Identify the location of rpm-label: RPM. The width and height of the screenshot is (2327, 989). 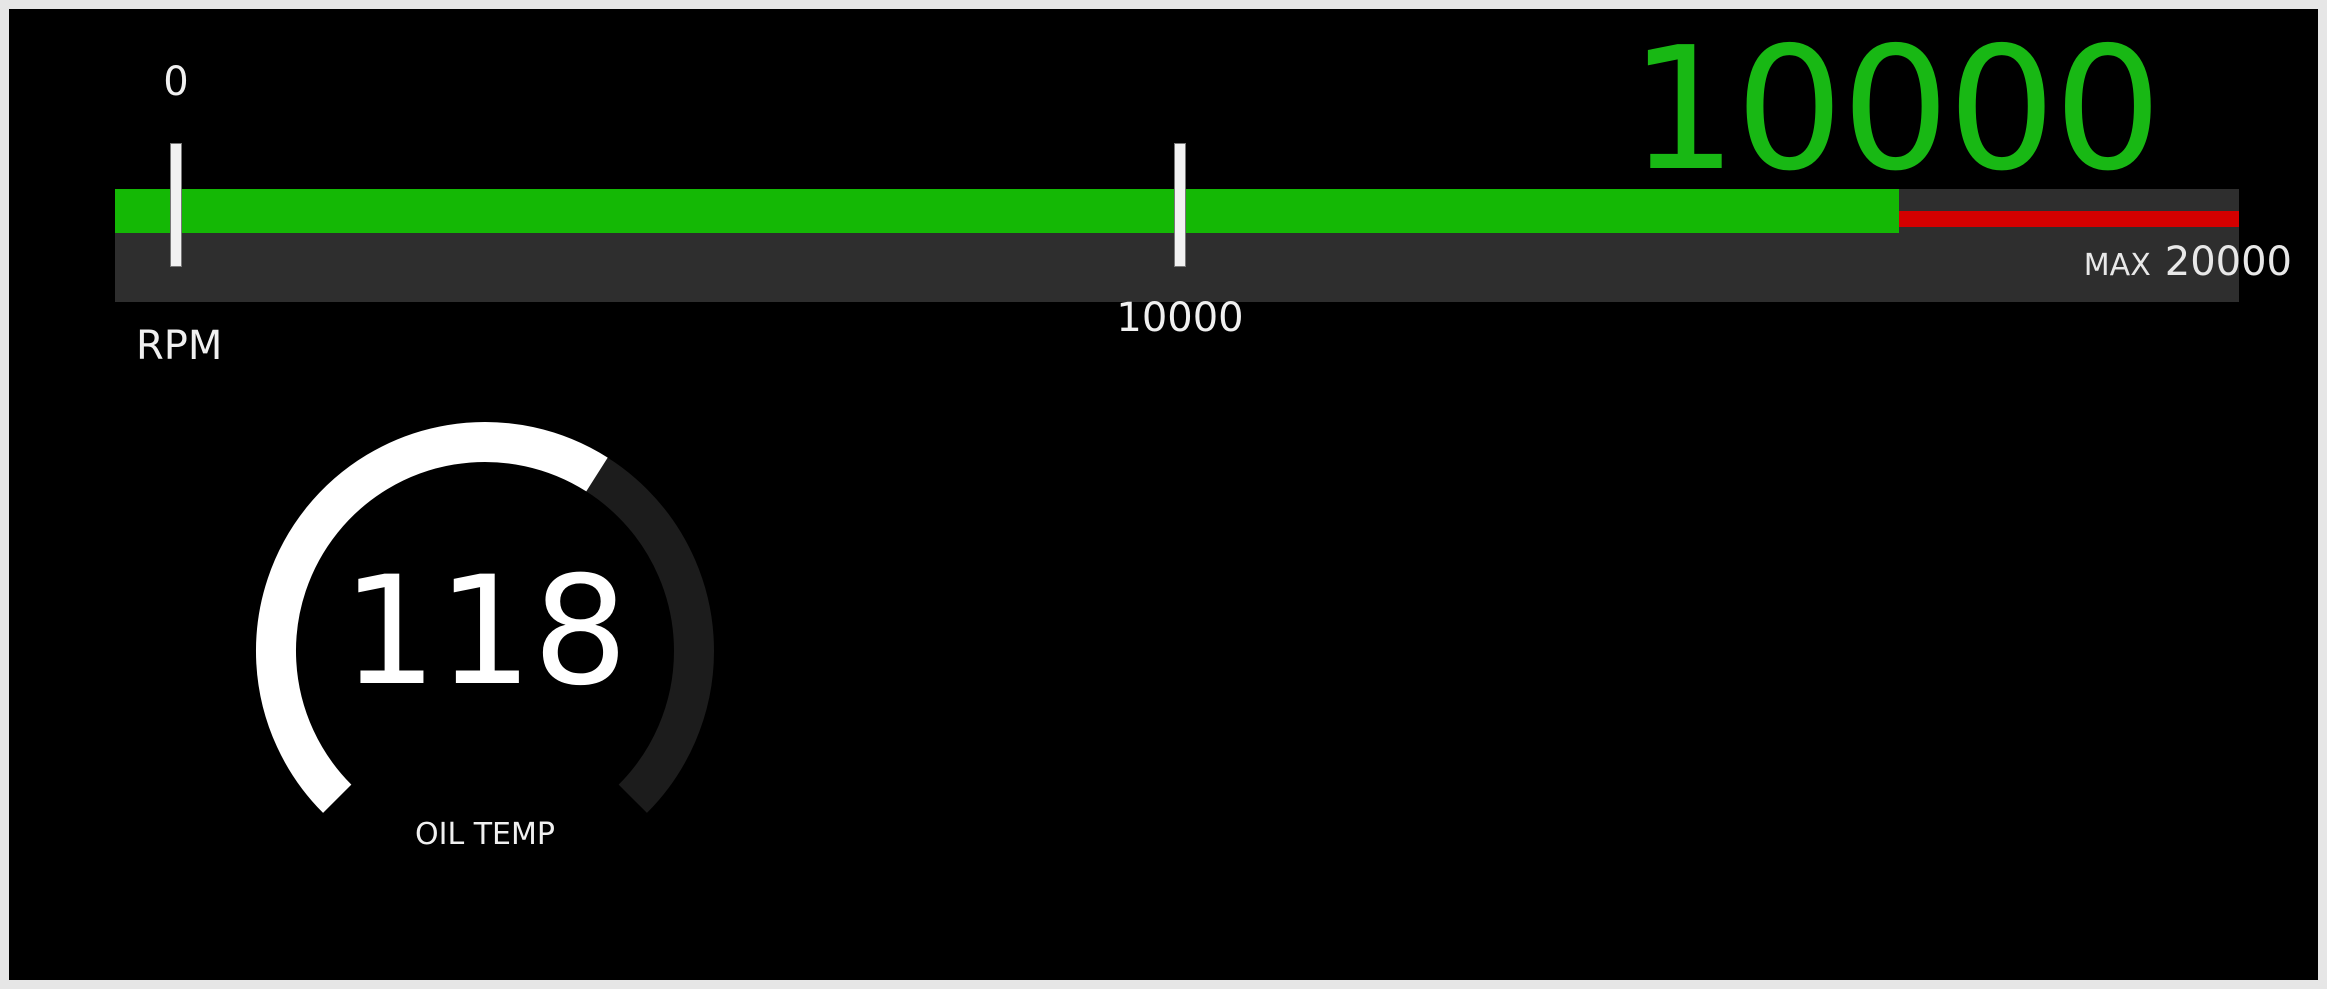
(179, 346).